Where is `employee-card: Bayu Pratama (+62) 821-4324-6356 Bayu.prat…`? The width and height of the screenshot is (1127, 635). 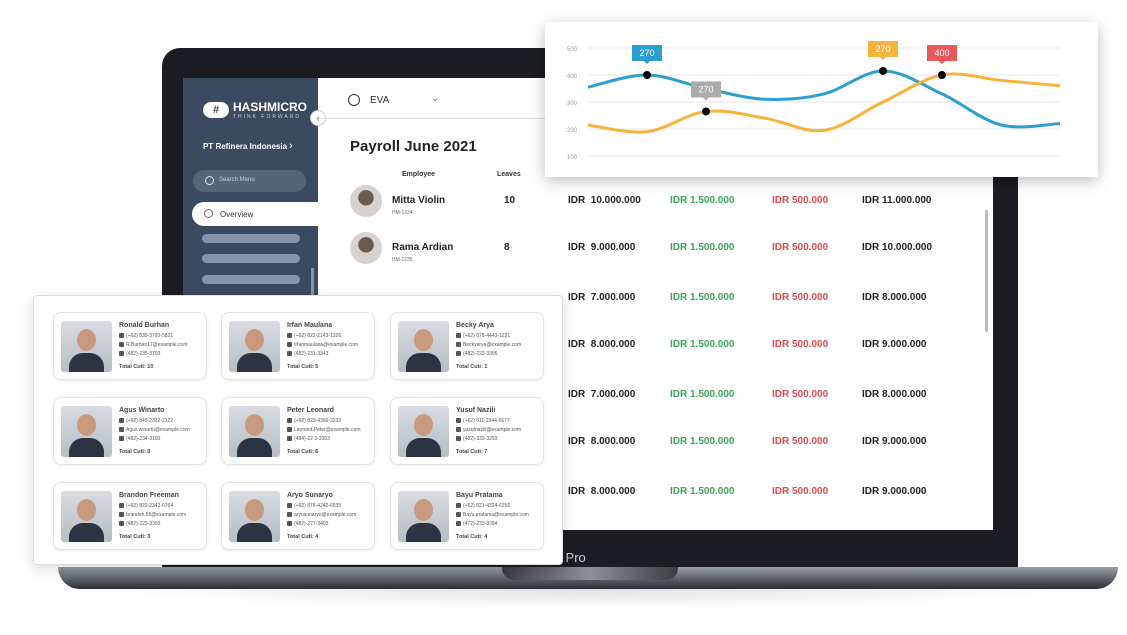 employee-card: Bayu Pratama (+62) 821-4324-6356 Bayu.prat… is located at coordinates (467, 516).